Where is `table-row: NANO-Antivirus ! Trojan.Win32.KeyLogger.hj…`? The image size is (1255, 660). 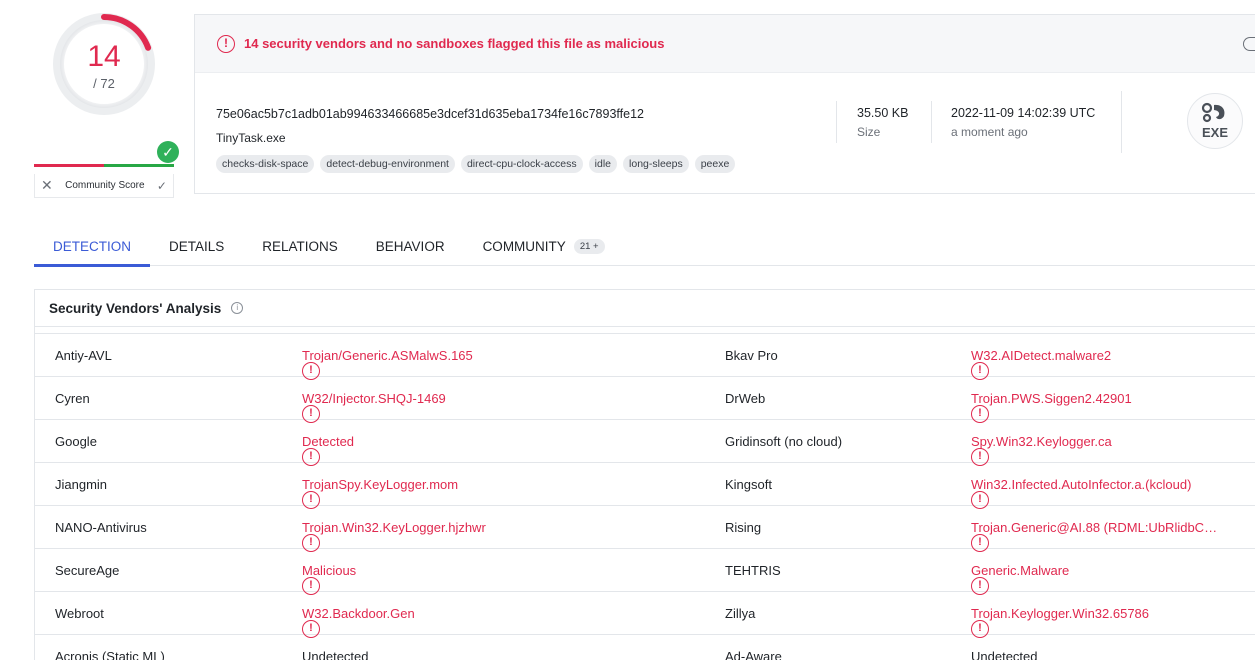 table-row: NANO-Antivirus ! Trojan.Win32.KeyLogger.hj… is located at coordinates (645, 529).